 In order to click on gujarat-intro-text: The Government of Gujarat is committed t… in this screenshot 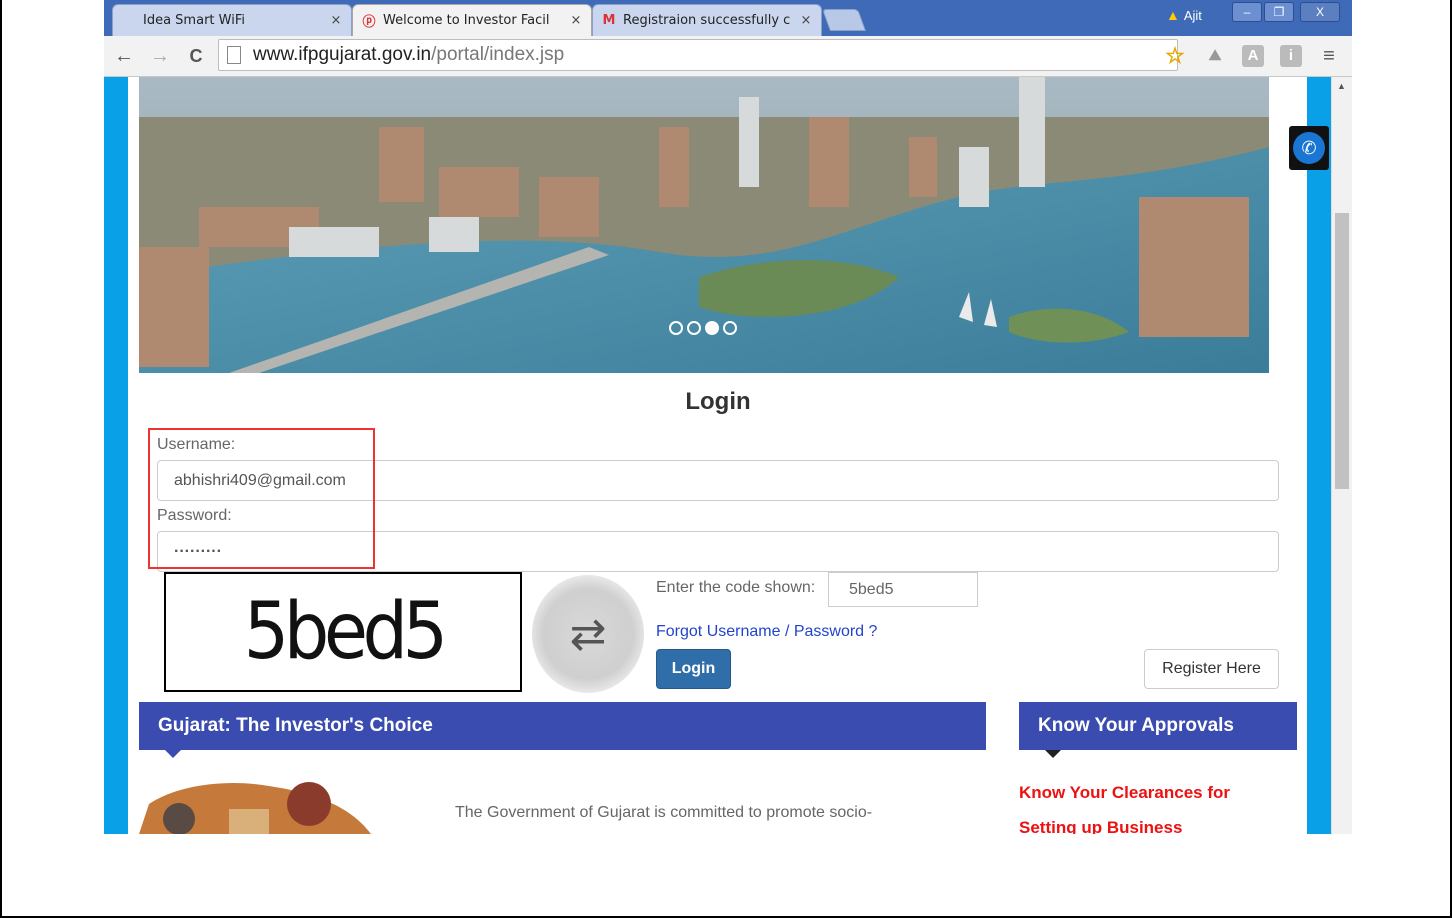, I will do `click(664, 812)`.